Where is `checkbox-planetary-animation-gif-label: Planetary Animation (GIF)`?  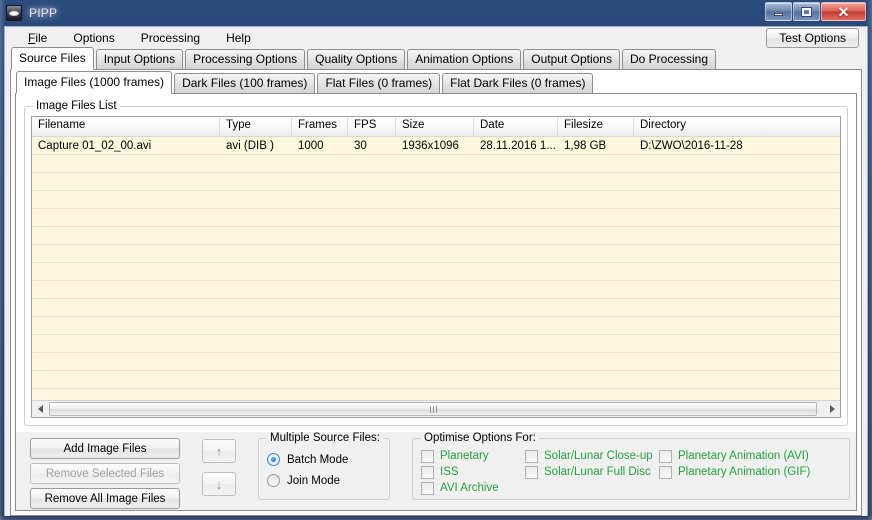
checkbox-planetary-animation-gif-label: Planetary Animation (GIF) is located at coordinates (744, 472).